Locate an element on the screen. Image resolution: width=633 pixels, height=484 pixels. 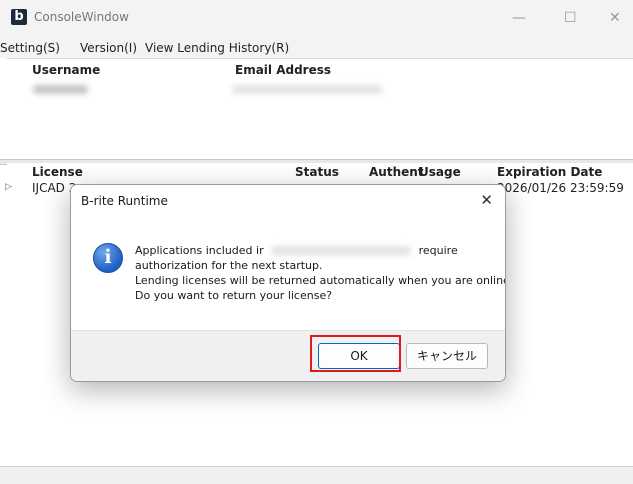
message-line-1: Applications included ir require is located at coordinates (296, 250).